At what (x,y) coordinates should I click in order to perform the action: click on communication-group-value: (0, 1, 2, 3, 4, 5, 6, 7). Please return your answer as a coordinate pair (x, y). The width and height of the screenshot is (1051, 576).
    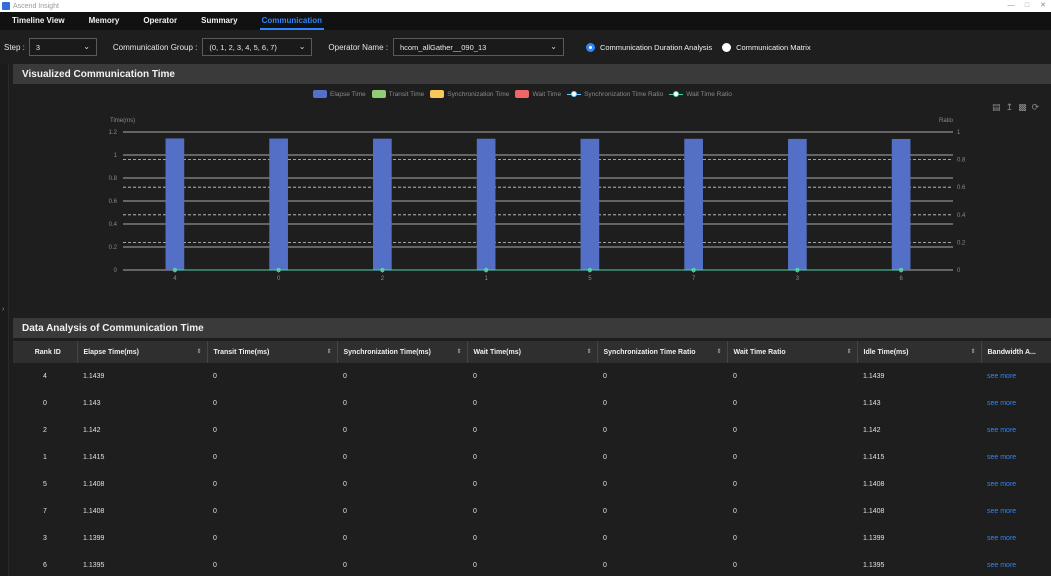
    Looking at the image, I should click on (243, 47).